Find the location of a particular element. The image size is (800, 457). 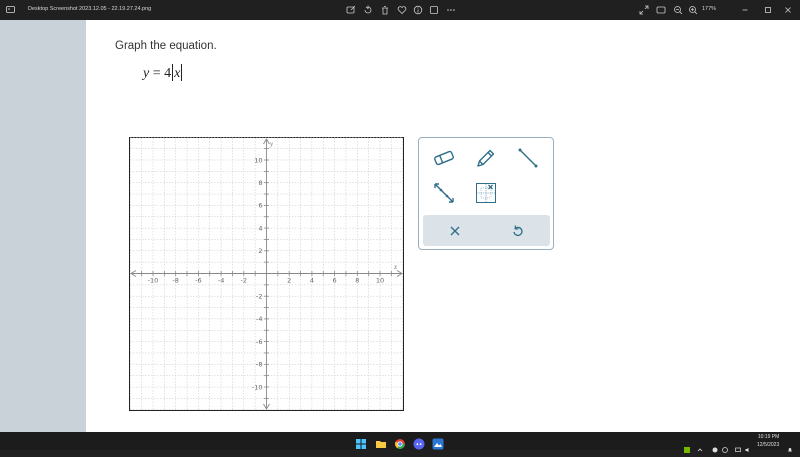

info-icon is located at coordinates (418, 10).